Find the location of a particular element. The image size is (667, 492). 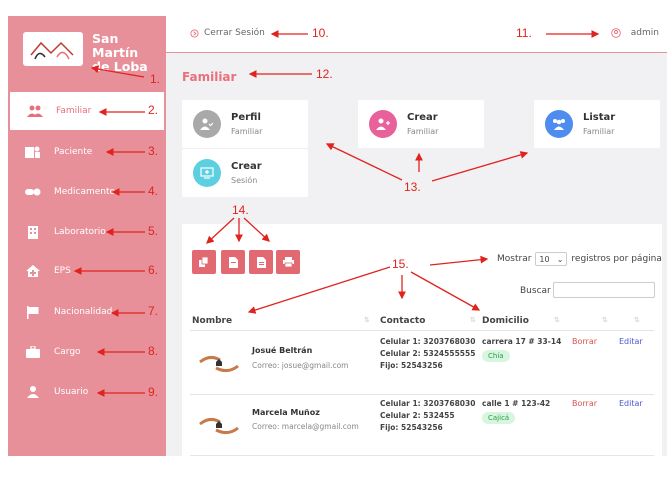

sidebar-item-label: Cargo is located at coordinates (67, 352).